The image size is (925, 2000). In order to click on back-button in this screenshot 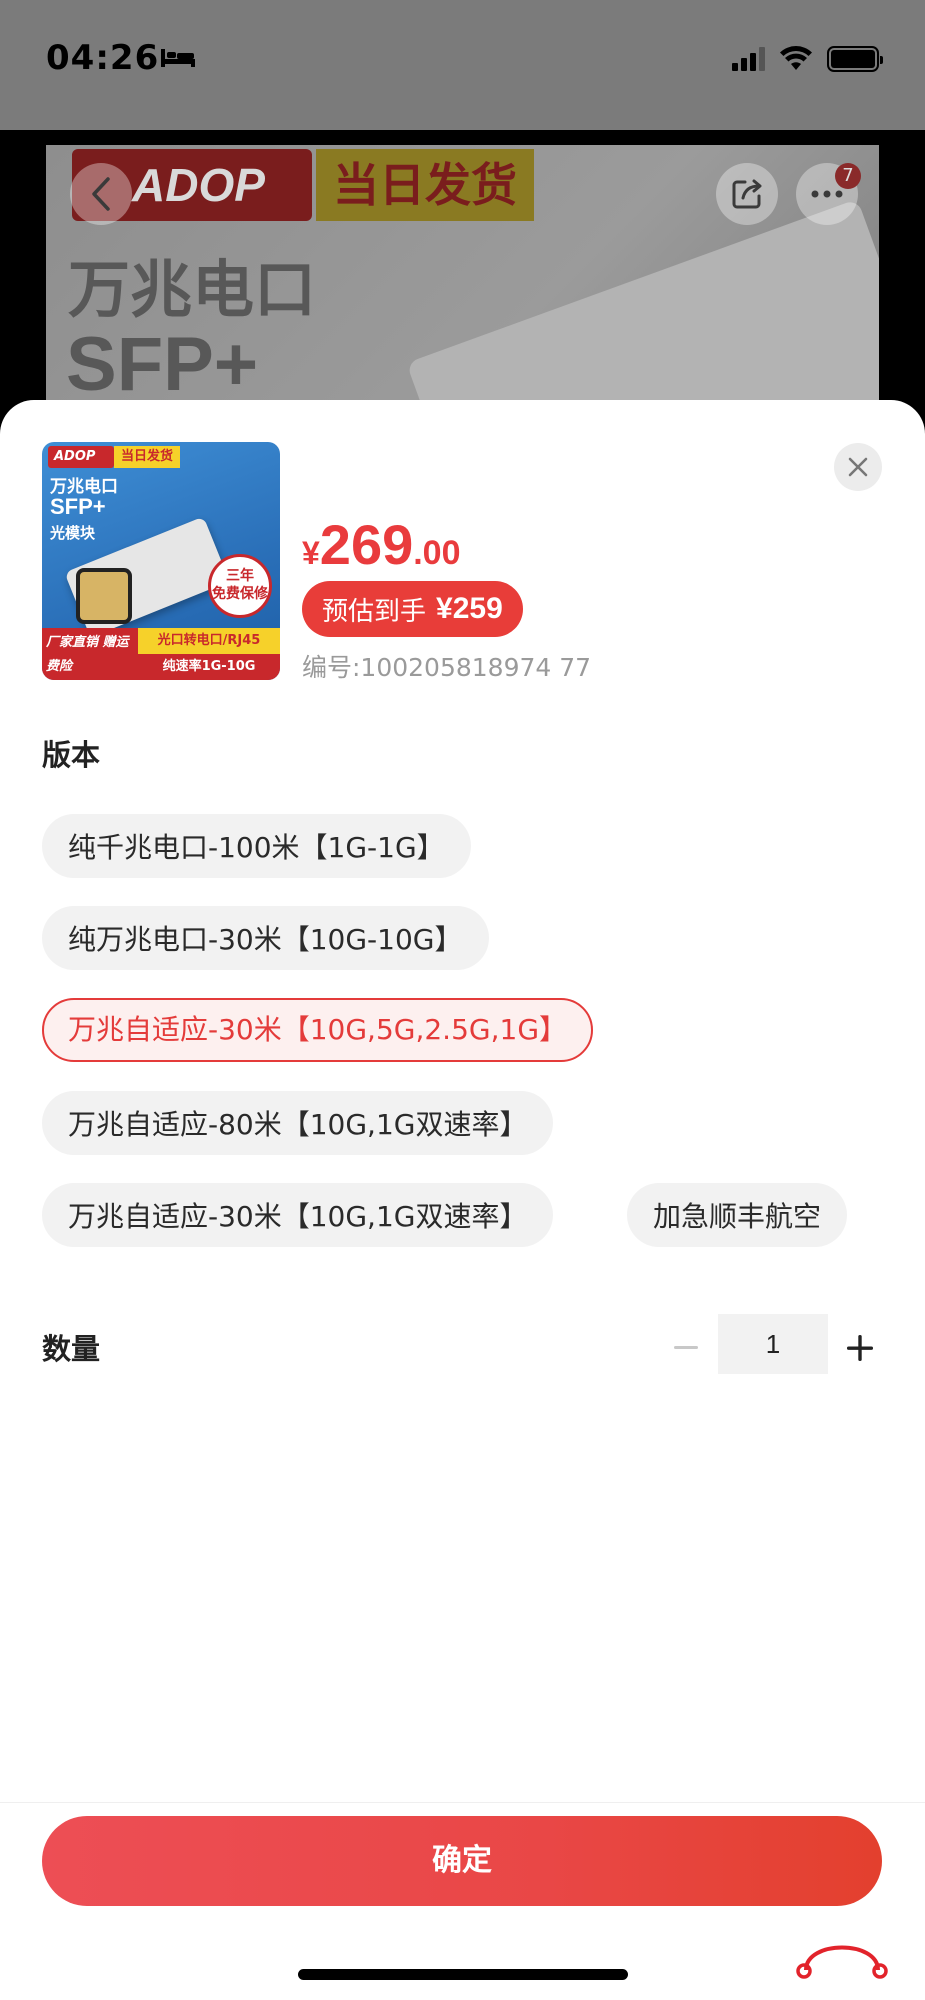, I will do `click(101, 194)`.